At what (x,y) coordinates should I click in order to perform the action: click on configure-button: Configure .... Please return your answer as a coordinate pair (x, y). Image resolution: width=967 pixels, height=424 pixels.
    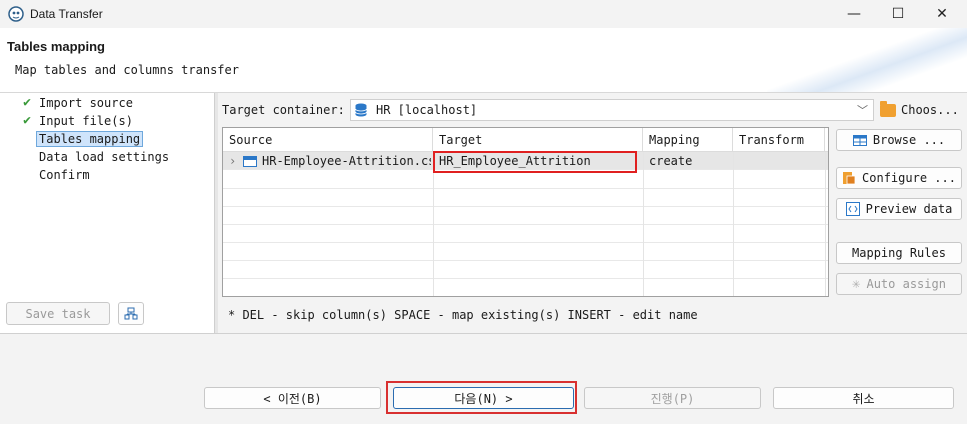
    Looking at the image, I should click on (899, 178).